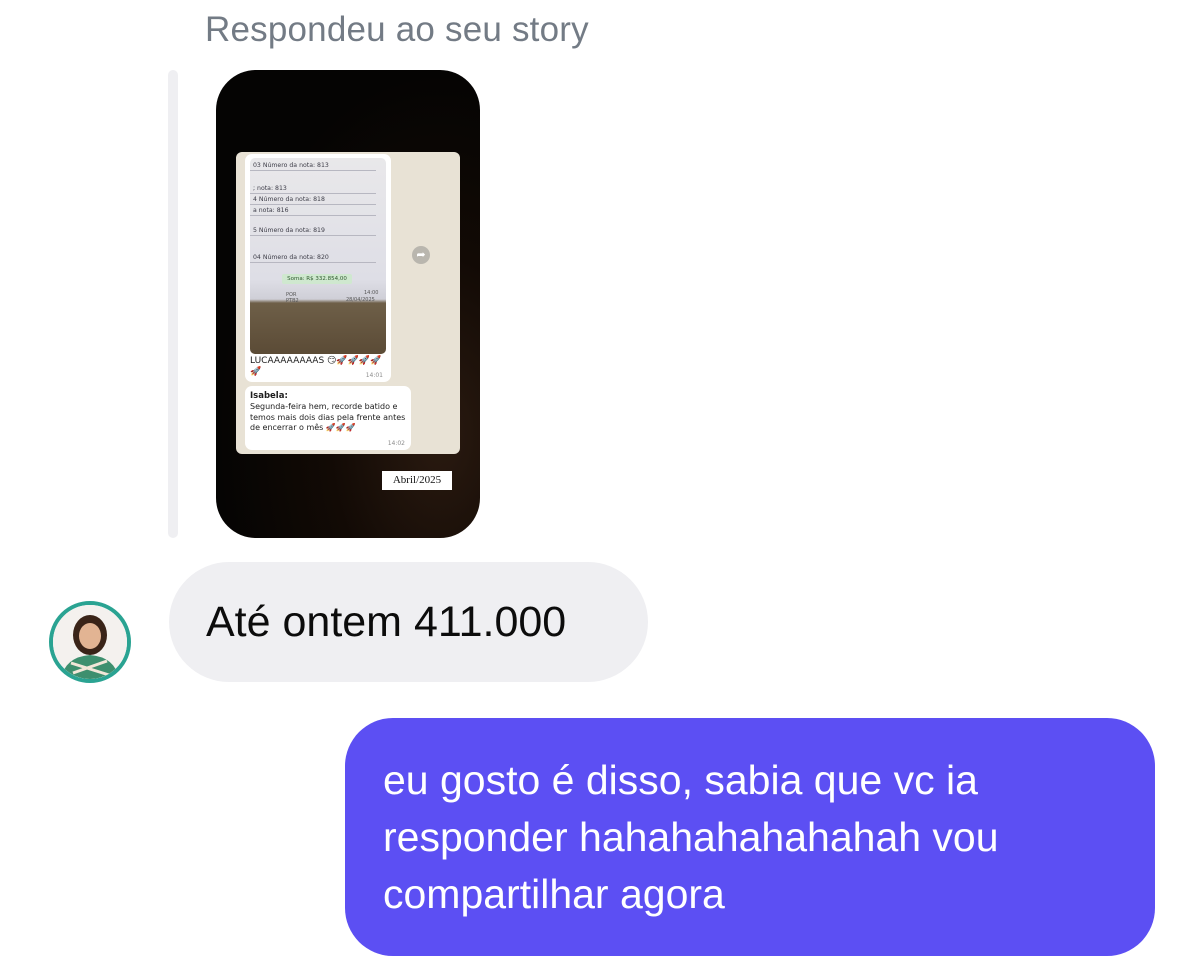 The width and height of the screenshot is (1179, 980). I want to click on profile-photo-icon, so click(90, 642).